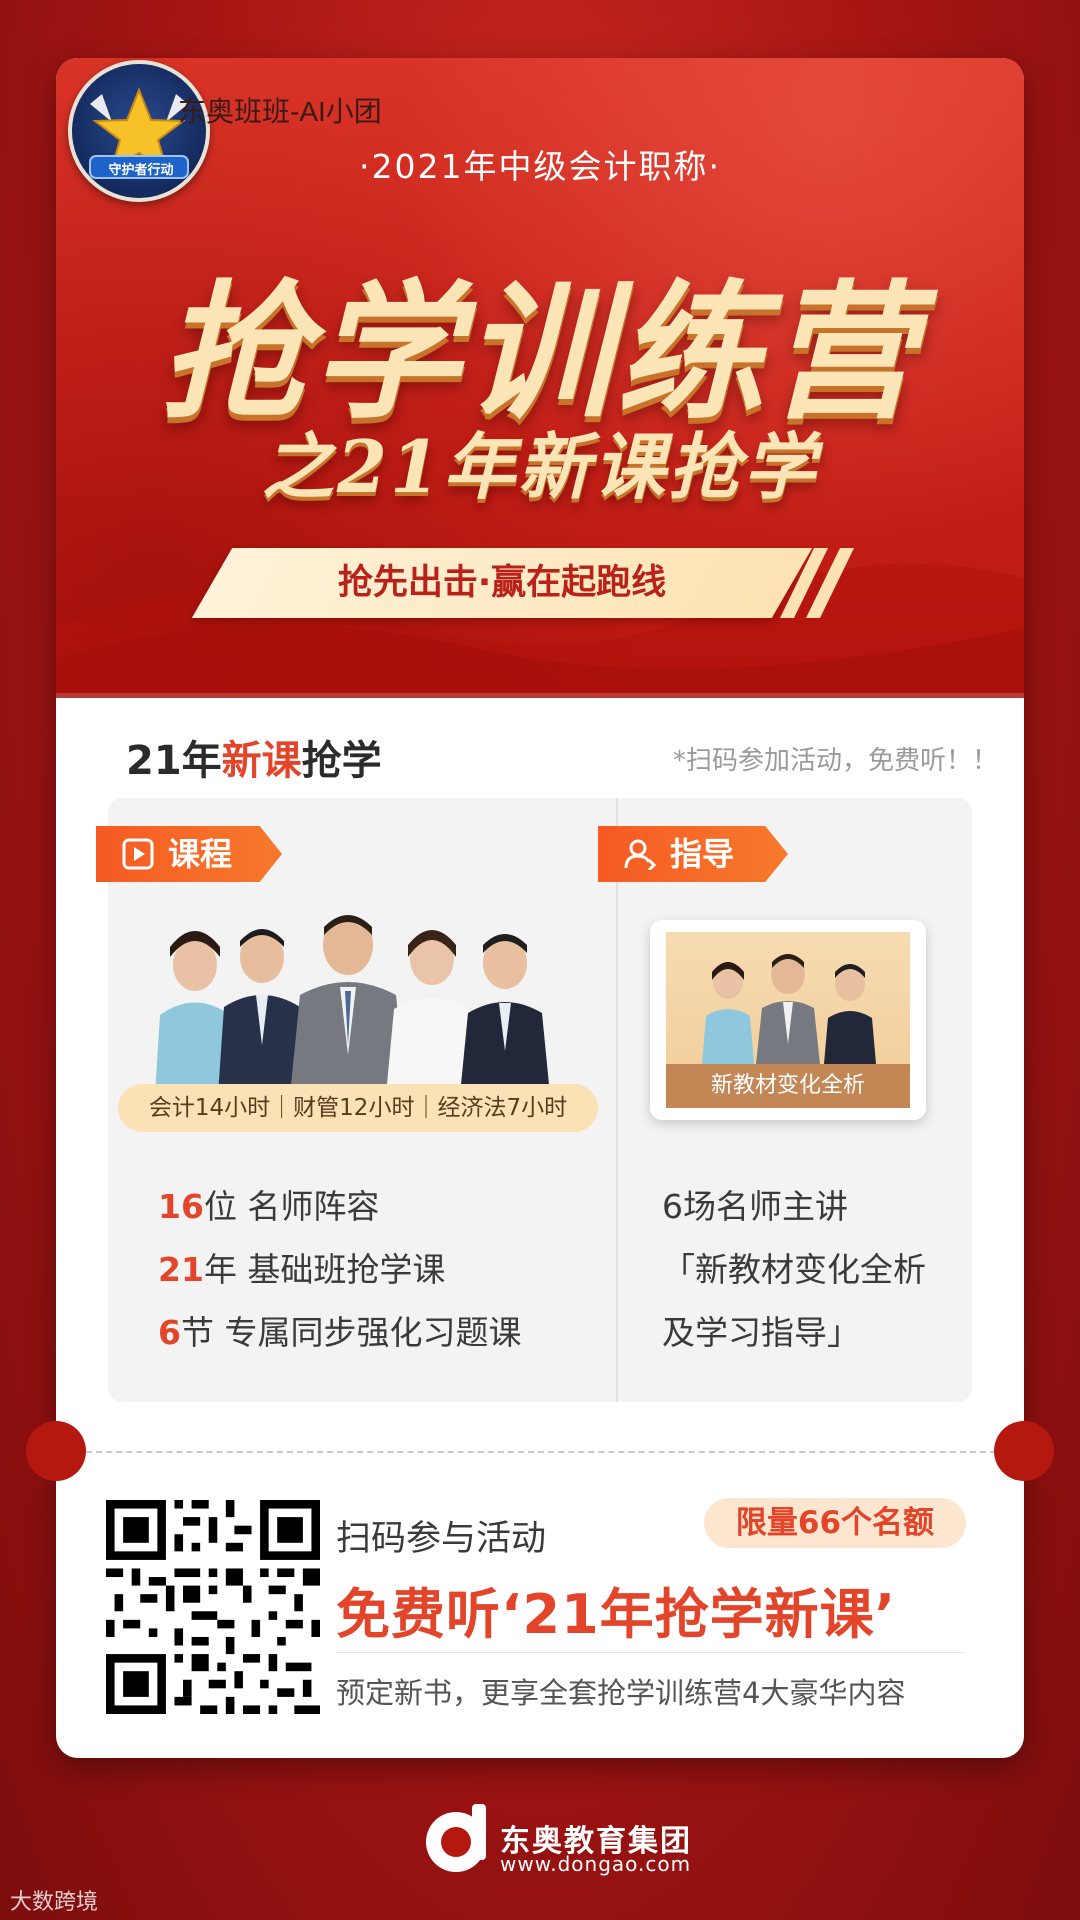  I want to click on guide-tag: 指导, so click(693, 854).